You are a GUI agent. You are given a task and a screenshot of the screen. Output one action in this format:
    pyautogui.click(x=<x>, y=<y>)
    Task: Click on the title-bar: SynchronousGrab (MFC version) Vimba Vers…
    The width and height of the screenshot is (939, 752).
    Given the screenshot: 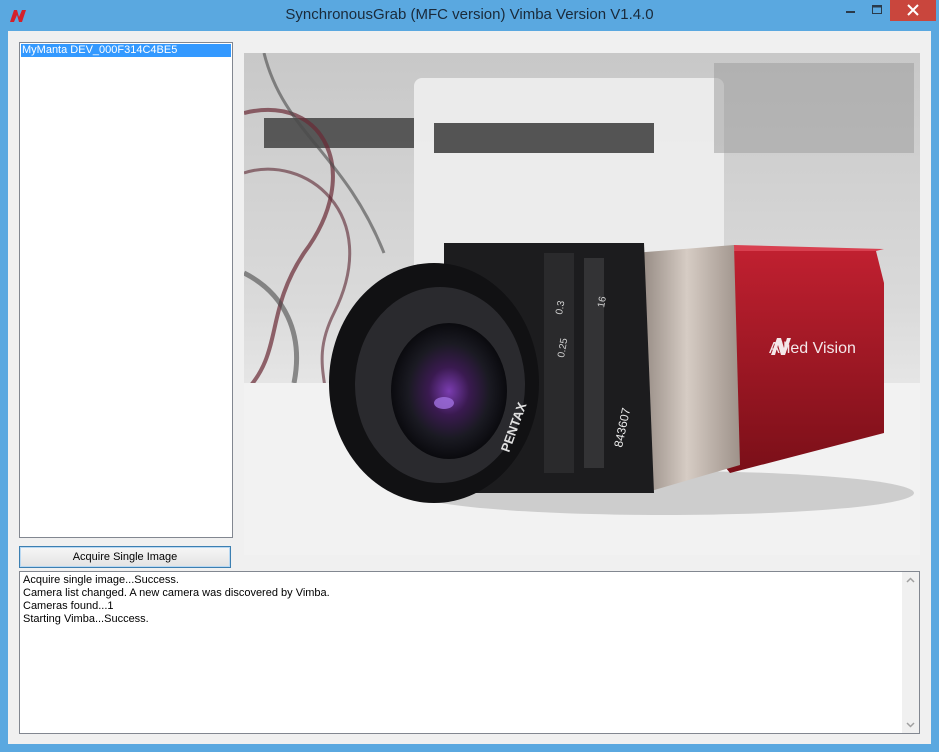 What is the action you would take?
    pyautogui.click(x=469, y=16)
    